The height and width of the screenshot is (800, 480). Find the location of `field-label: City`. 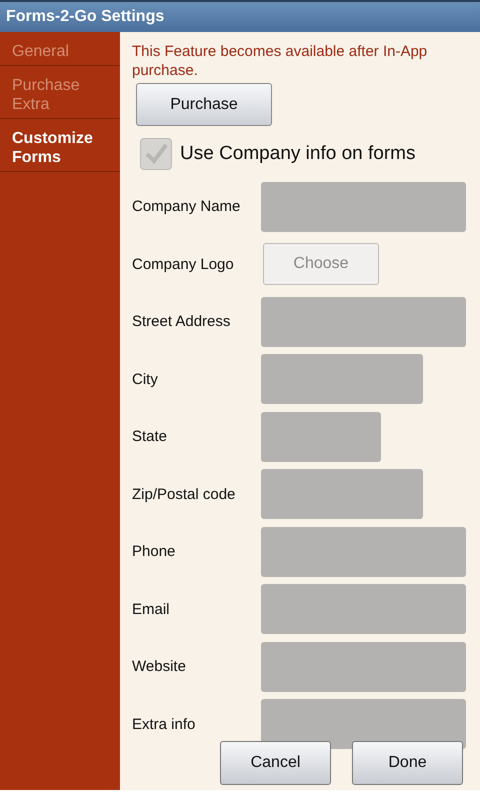

field-label: City is located at coordinates (145, 379).